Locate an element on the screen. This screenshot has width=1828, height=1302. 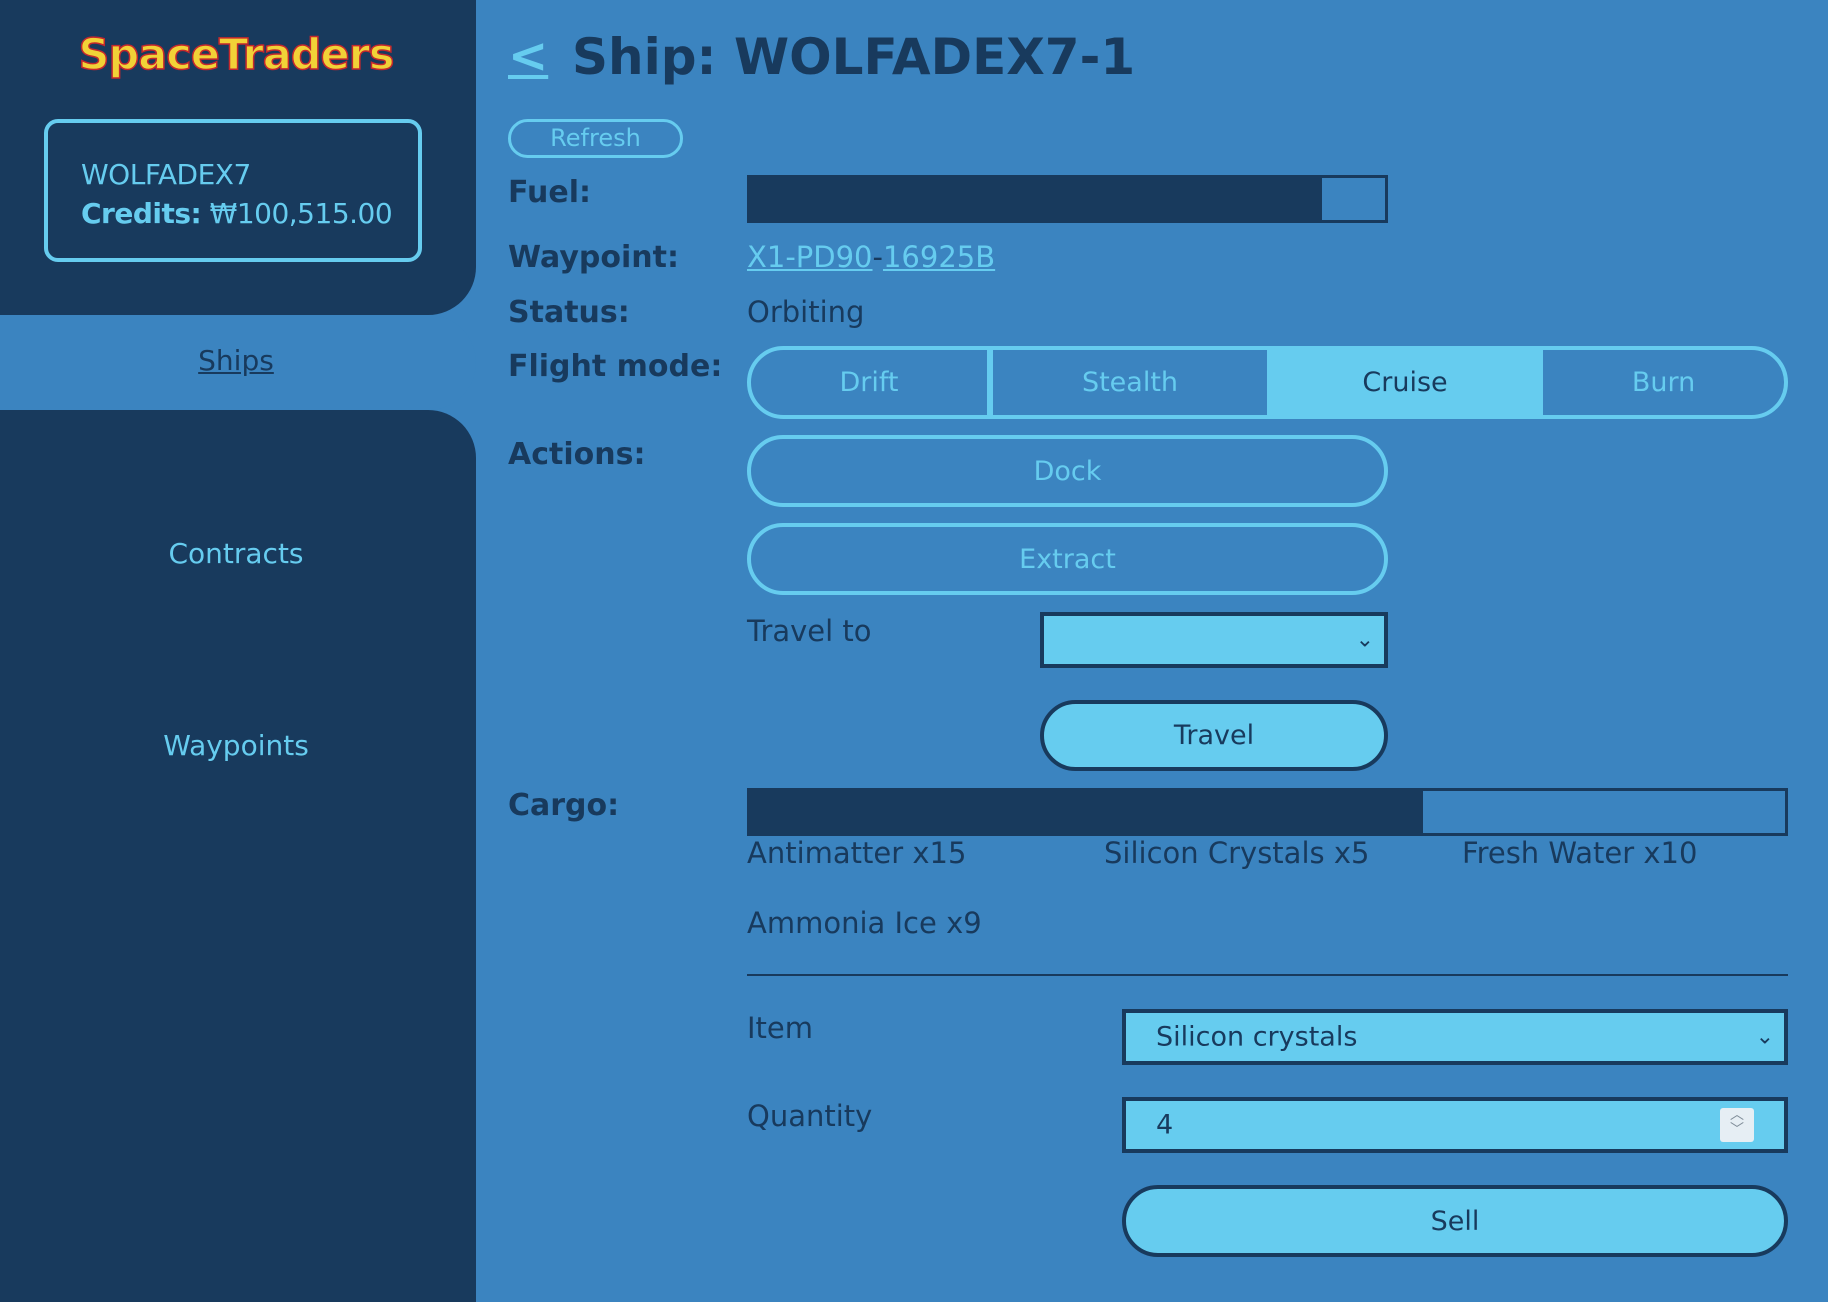
extract-button: Extract is located at coordinates (1067, 559).